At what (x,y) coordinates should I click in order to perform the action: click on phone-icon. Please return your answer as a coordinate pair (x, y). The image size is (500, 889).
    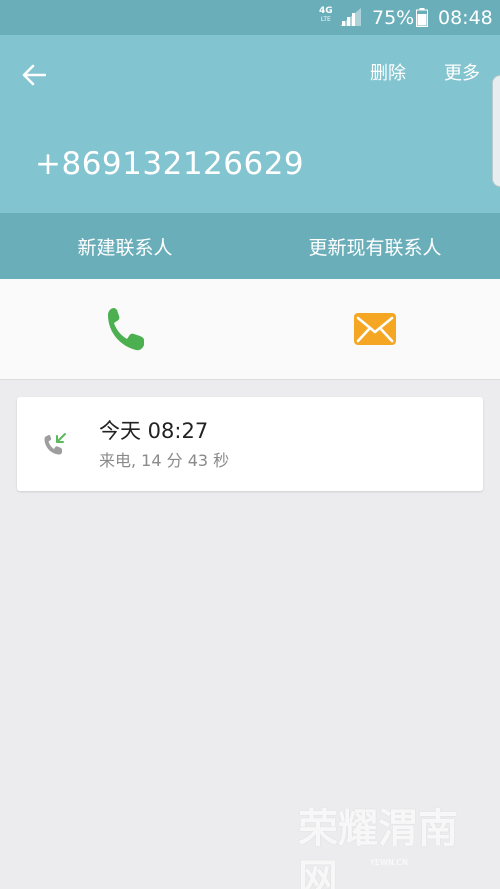
    Looking at the image, I should click on (126, 329).